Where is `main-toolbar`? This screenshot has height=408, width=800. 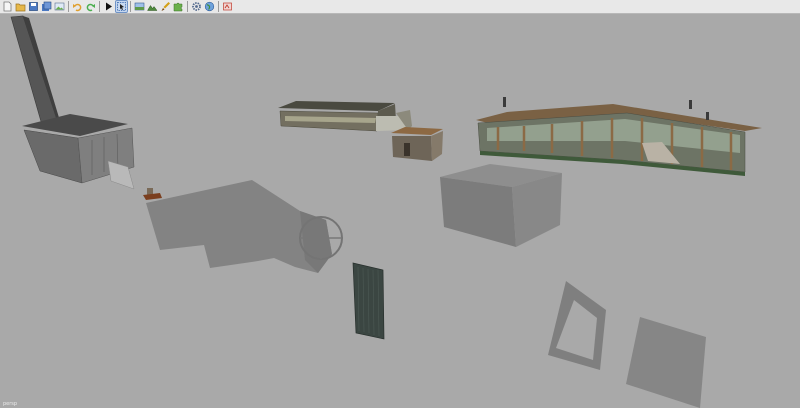
main-toolbar is located at coordinates (400, 7).